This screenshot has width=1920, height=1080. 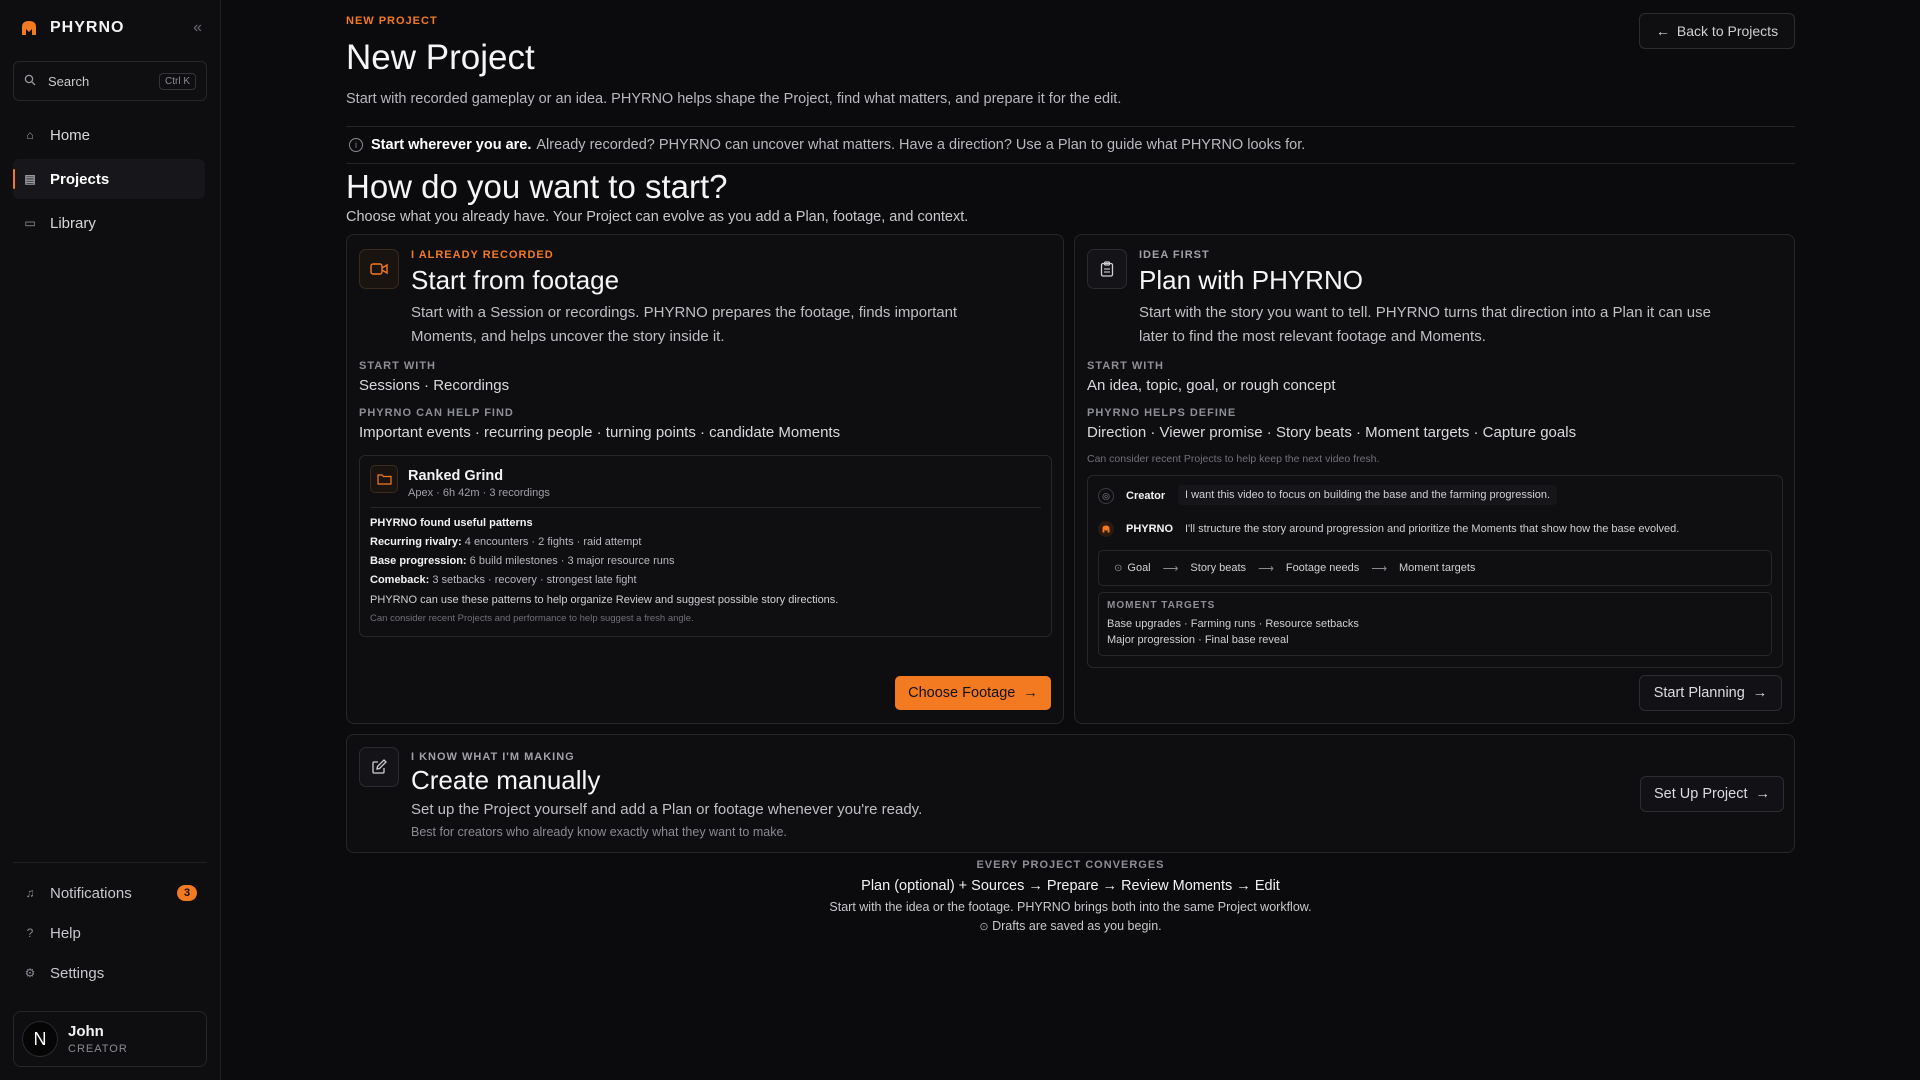 What do you see at coordinates (398, 366) in the screenshot?
I see `start-with-label: START WITH` at bounding box center [398, 366].